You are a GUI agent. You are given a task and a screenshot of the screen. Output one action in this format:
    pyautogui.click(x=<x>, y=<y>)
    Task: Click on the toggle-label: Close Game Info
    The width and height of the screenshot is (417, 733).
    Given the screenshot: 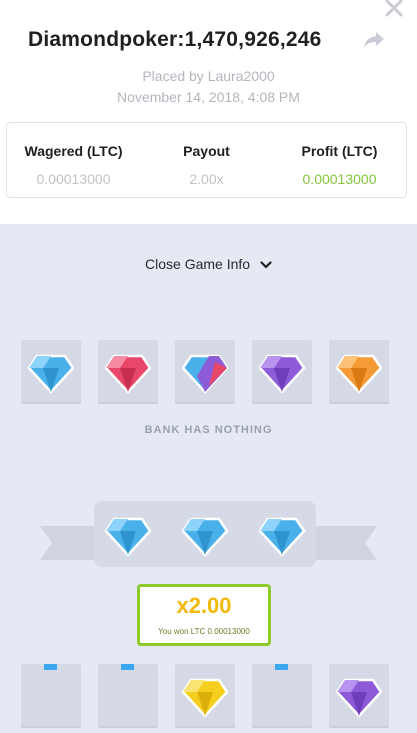 What is the action you would take?
    pyautogui.click(x=198, y=264)
    